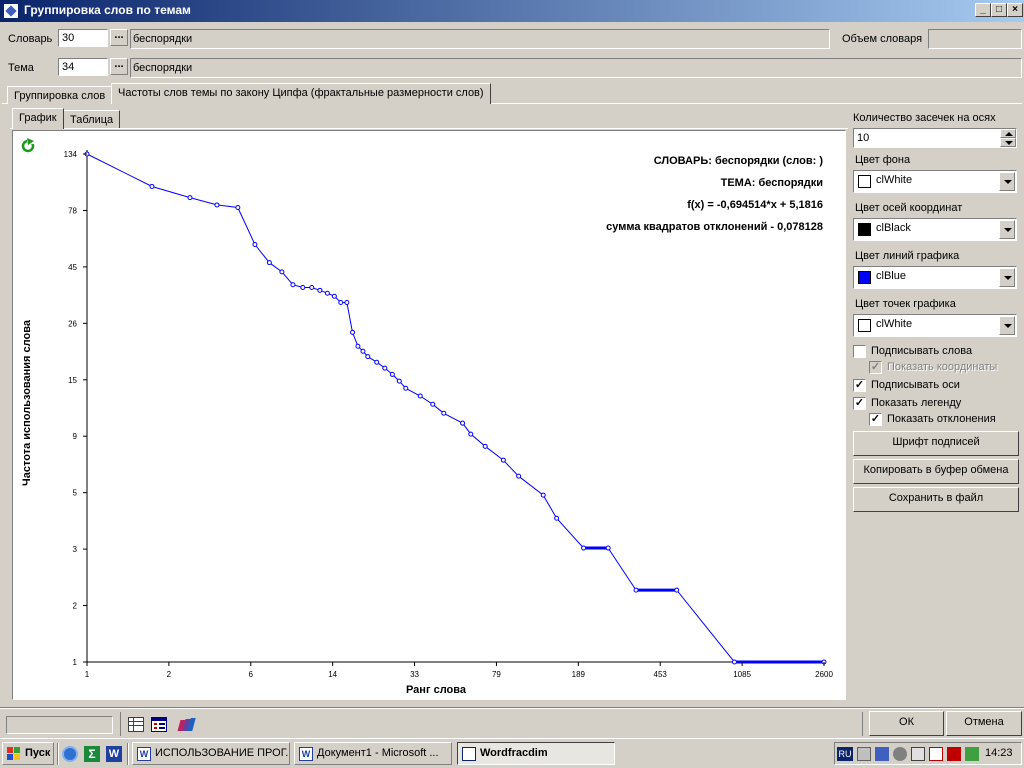 The width and height of the screenshot is (1024, 768). Describe the element at coordinates (909, 208) in the screenshot. I see `axes-color-label: Цвет осей координат` at that location.